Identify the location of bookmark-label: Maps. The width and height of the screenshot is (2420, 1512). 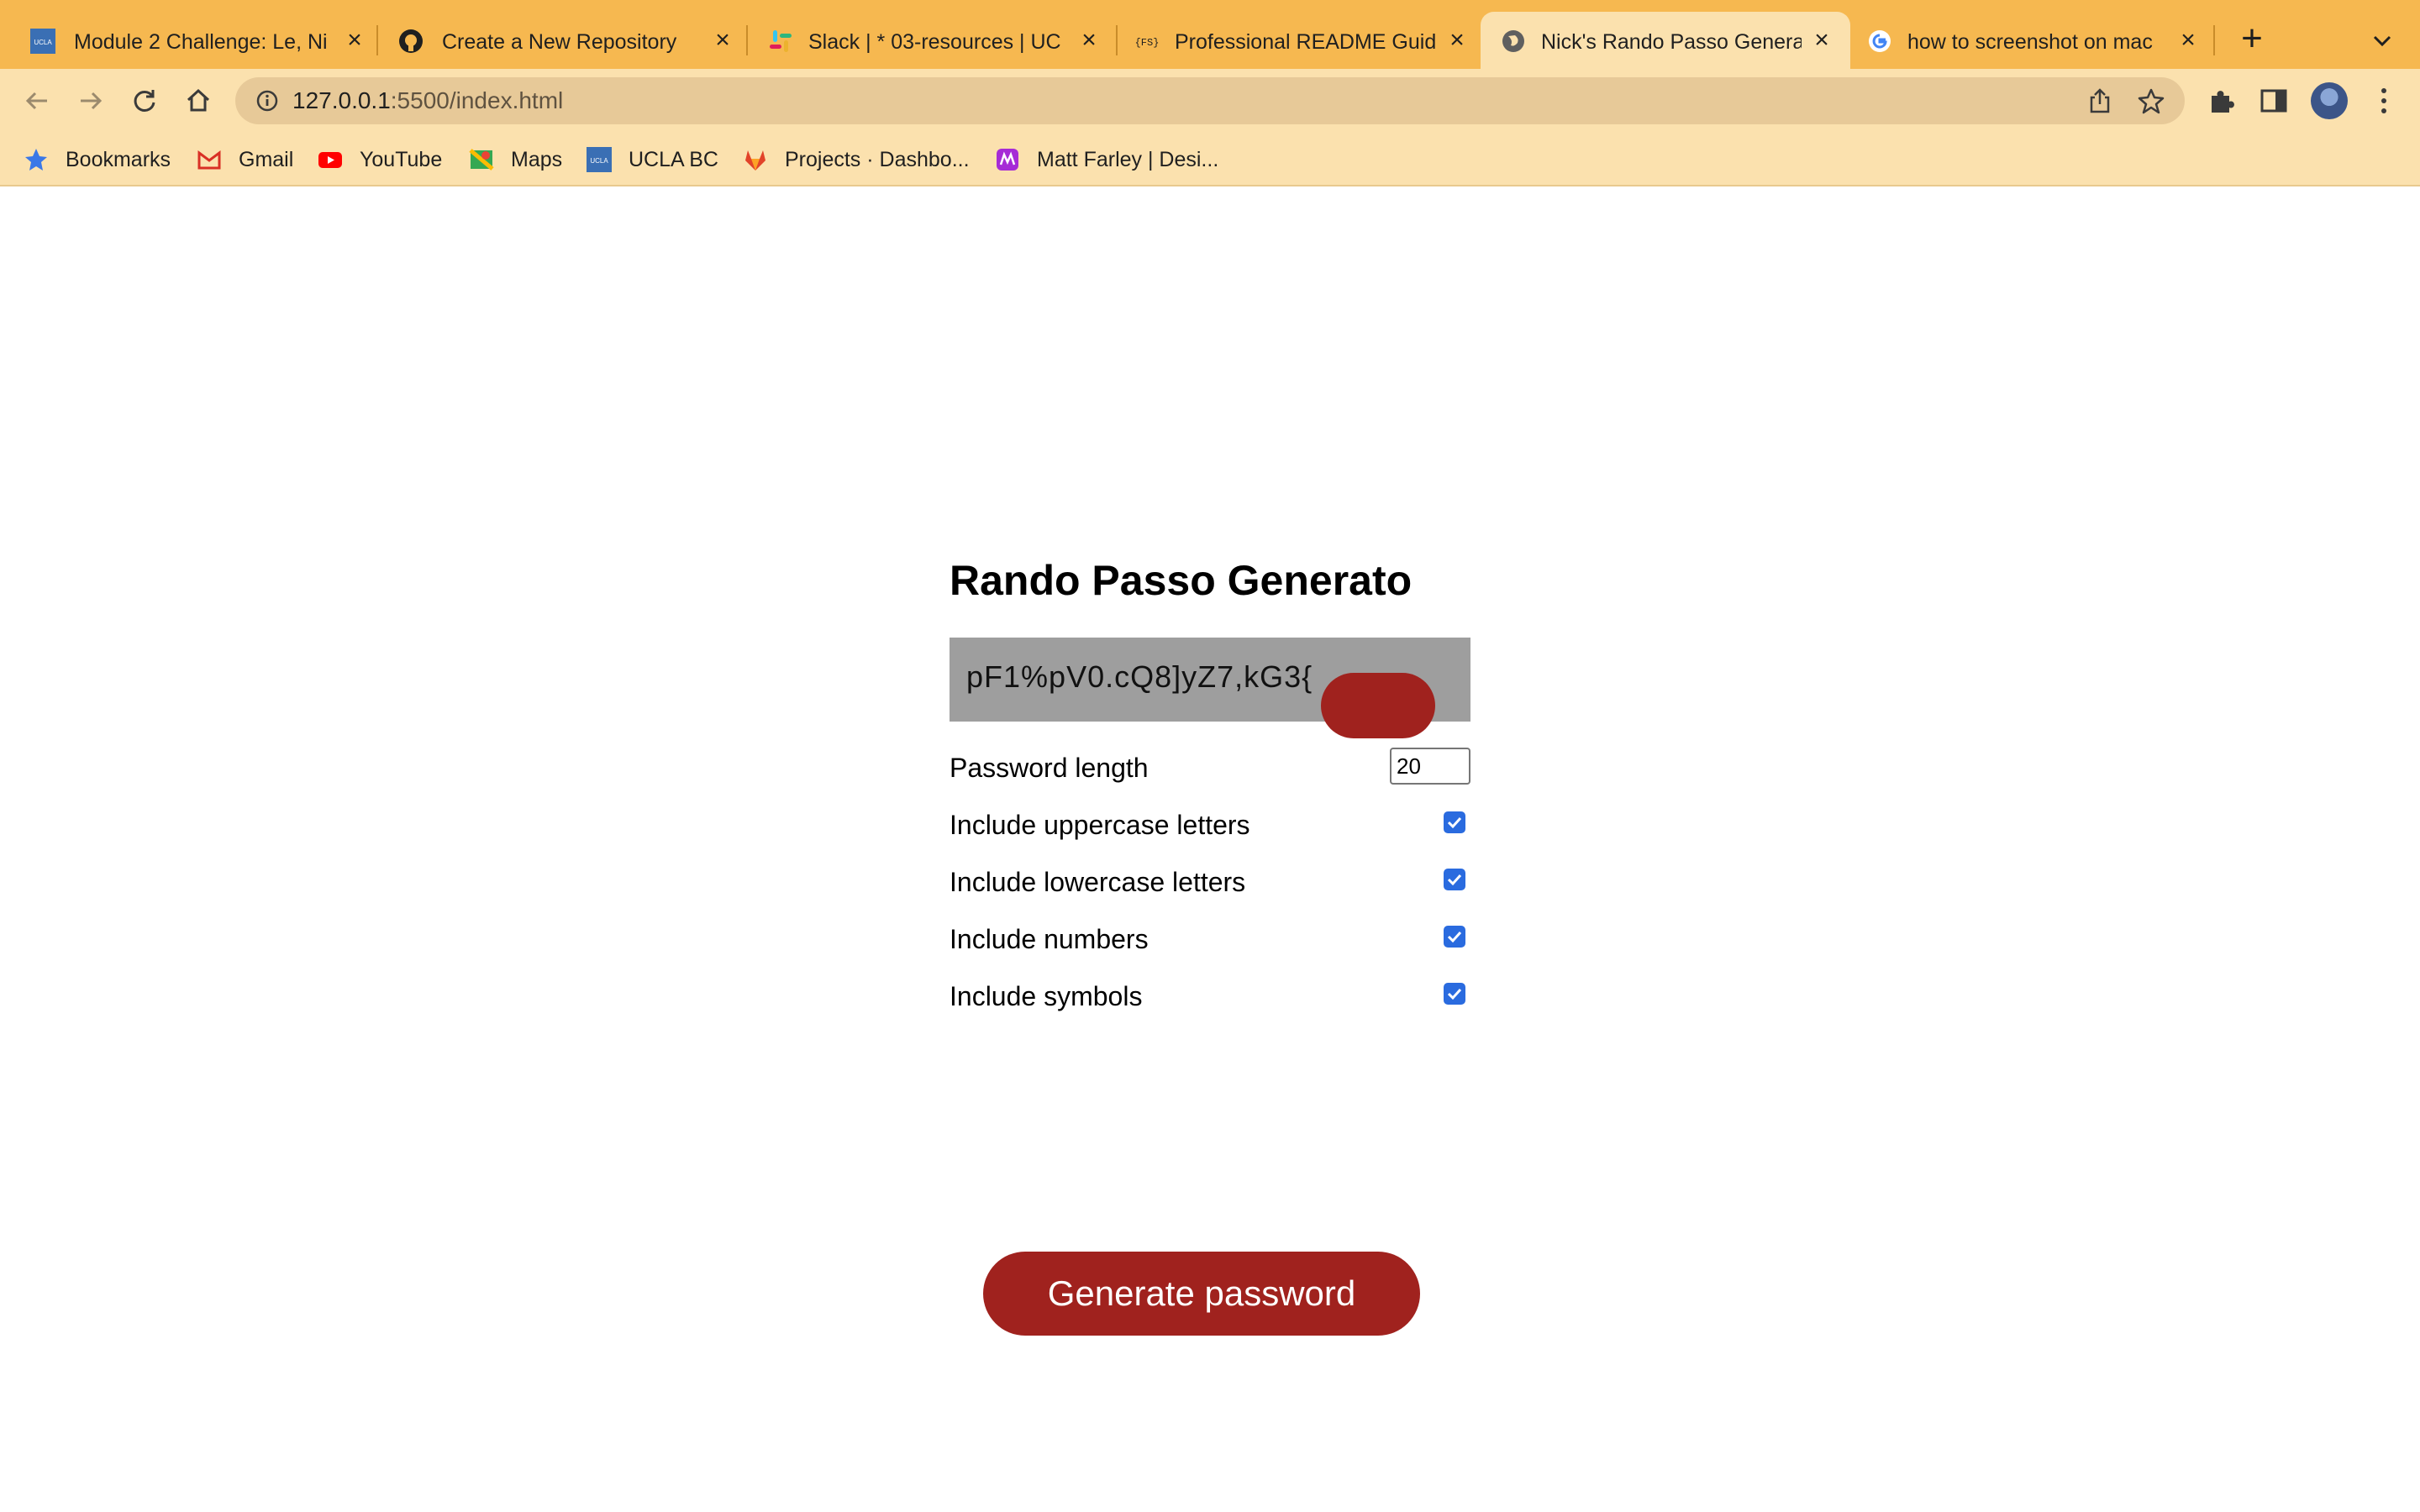
(537, 159).